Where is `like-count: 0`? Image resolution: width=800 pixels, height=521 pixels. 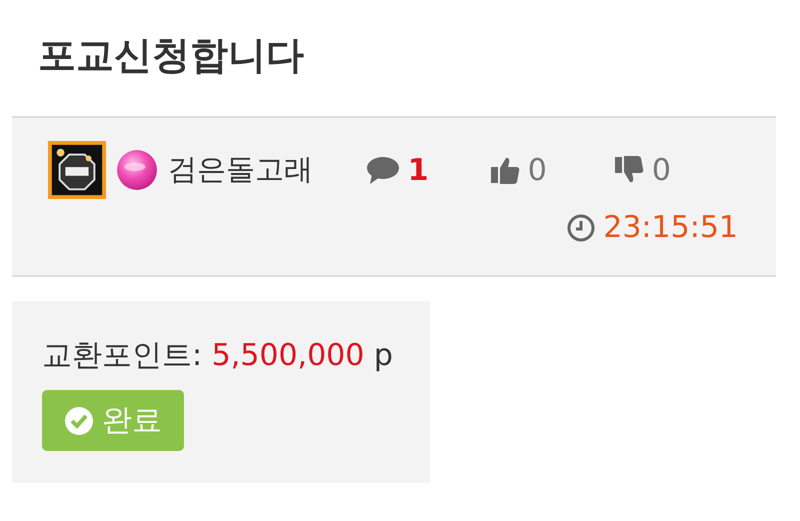
like-count: 0 is located at coordinates (537, 170).